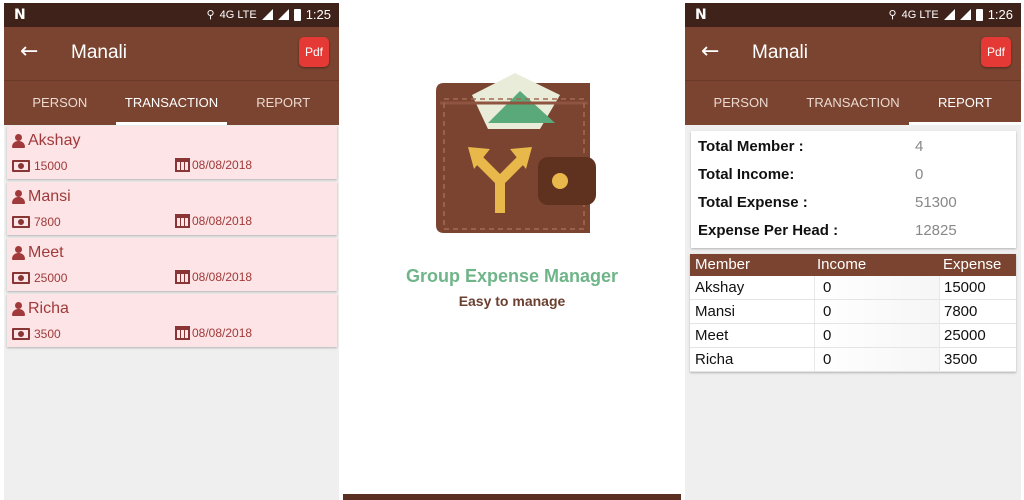 This screenshot has height=500, width=1024. I want to click on table-header: Member Income Expense, so click(853, 265).